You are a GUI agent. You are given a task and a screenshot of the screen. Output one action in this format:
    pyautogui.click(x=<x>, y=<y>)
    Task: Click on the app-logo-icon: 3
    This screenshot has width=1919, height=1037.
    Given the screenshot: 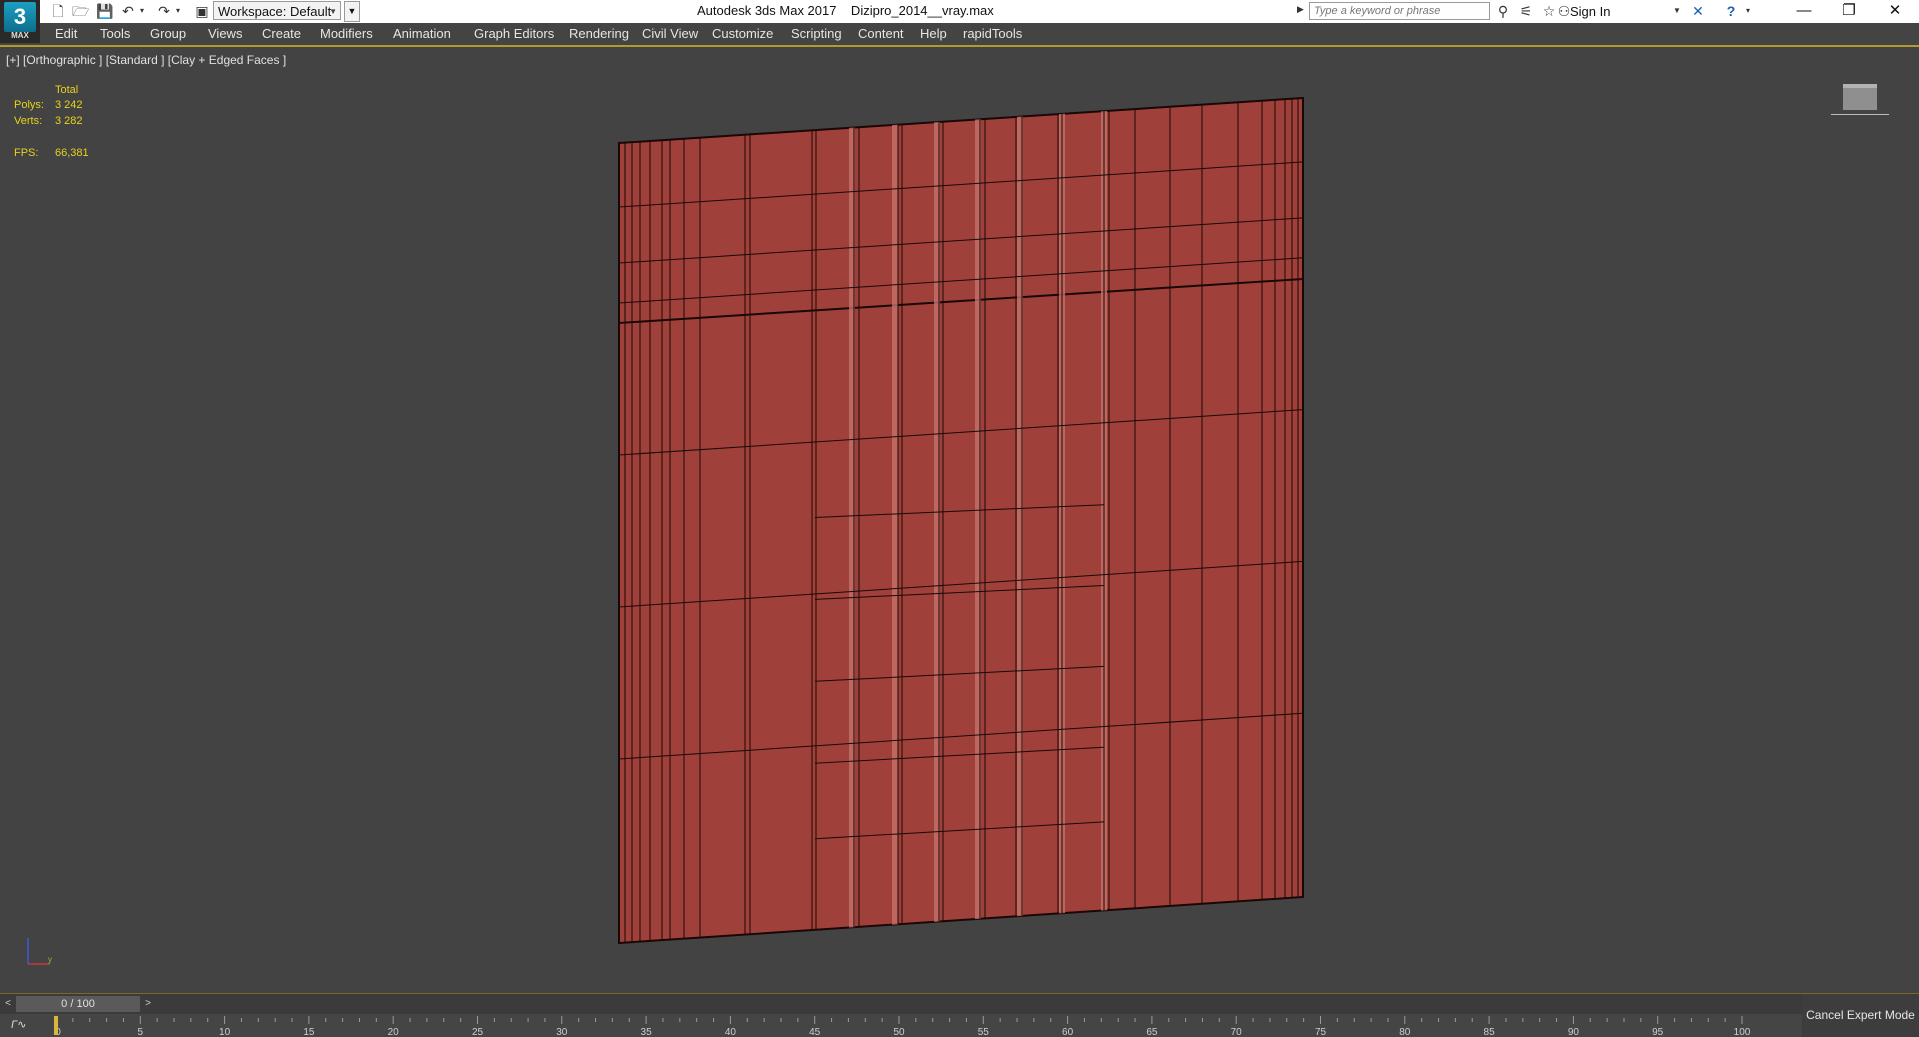 What is the action you would take?
    pyautogui.click(x=20, y=17)
    